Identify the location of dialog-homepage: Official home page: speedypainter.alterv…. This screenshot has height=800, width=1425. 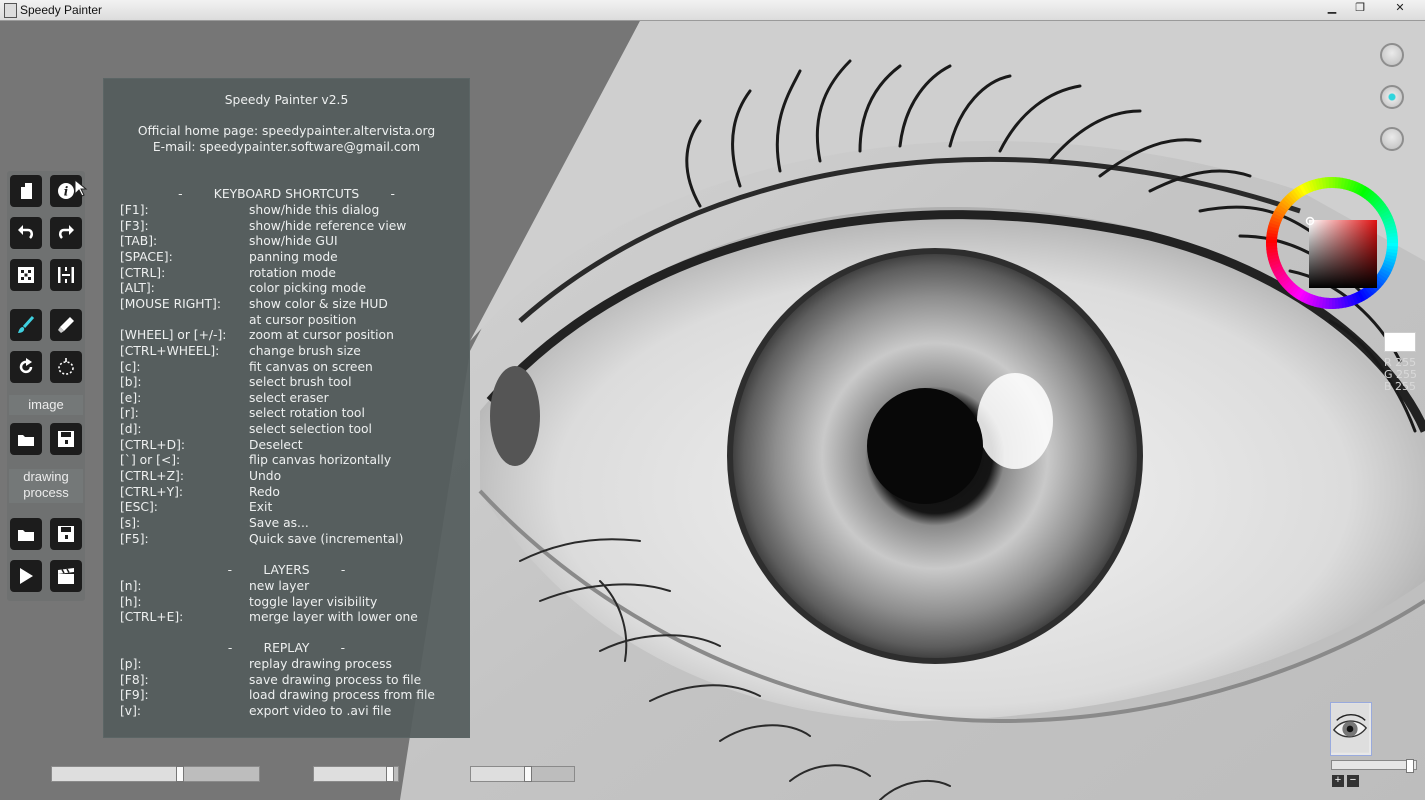
(286, 131).